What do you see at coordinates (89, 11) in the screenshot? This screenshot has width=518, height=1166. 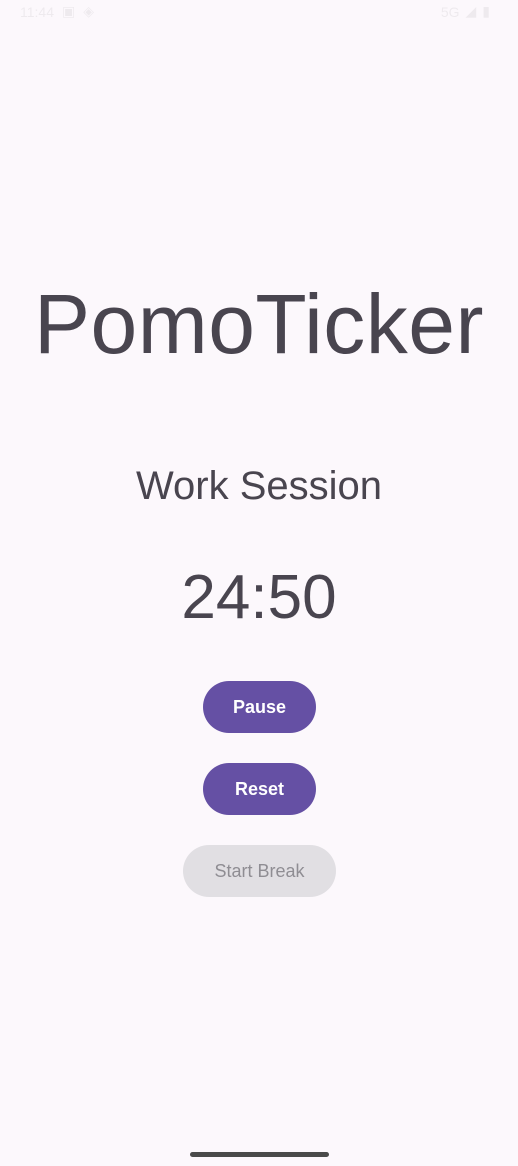 I see `shield-icon: ◈` at bounding box center [89, 11].